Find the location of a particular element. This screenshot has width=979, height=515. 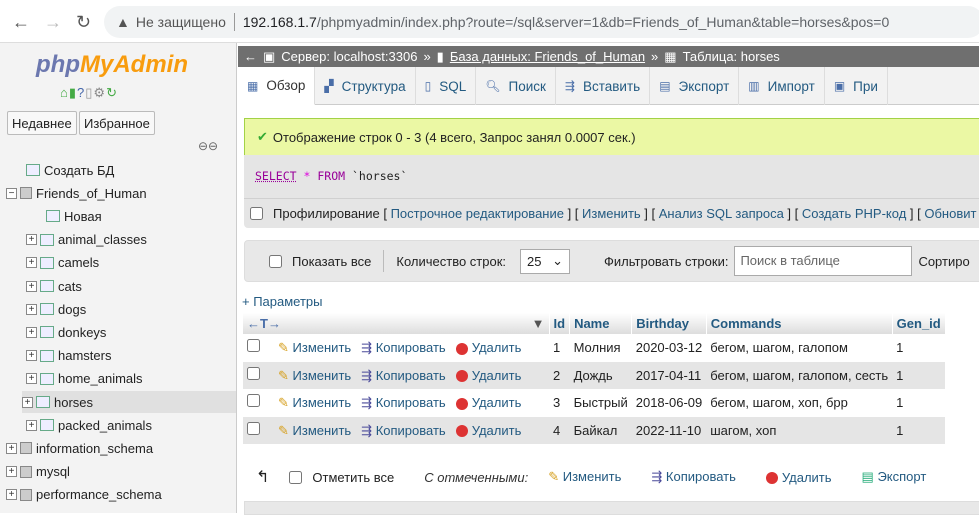

table-cell: Быстрый is located at coordinates (600, 403).